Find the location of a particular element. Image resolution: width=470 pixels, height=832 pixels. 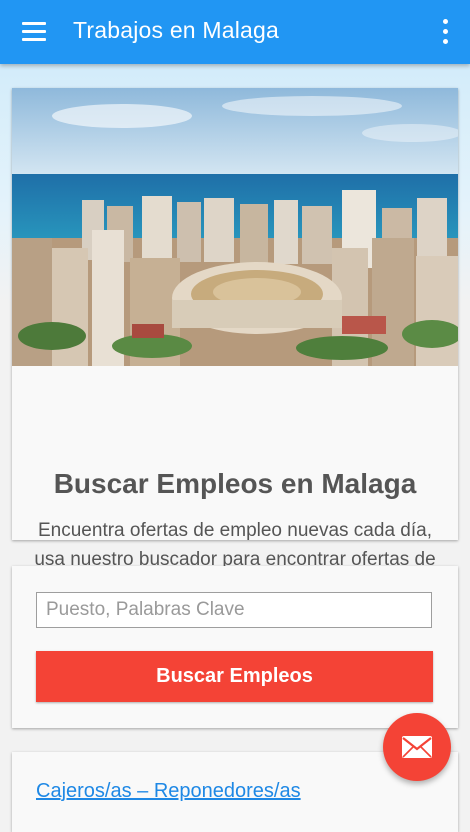

mail-icon is located at coordinates (417, 747).